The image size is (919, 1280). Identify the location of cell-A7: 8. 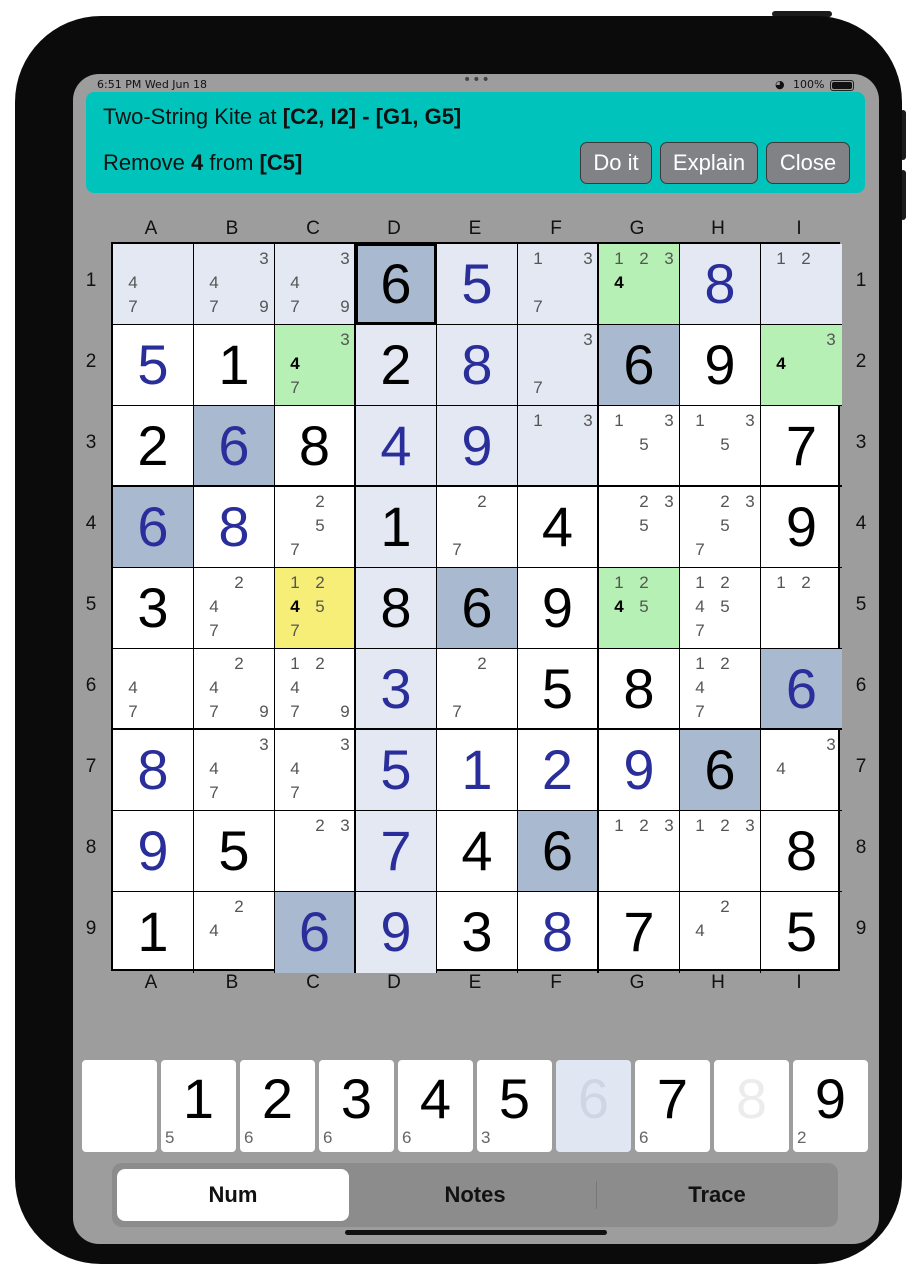
(153, 770).